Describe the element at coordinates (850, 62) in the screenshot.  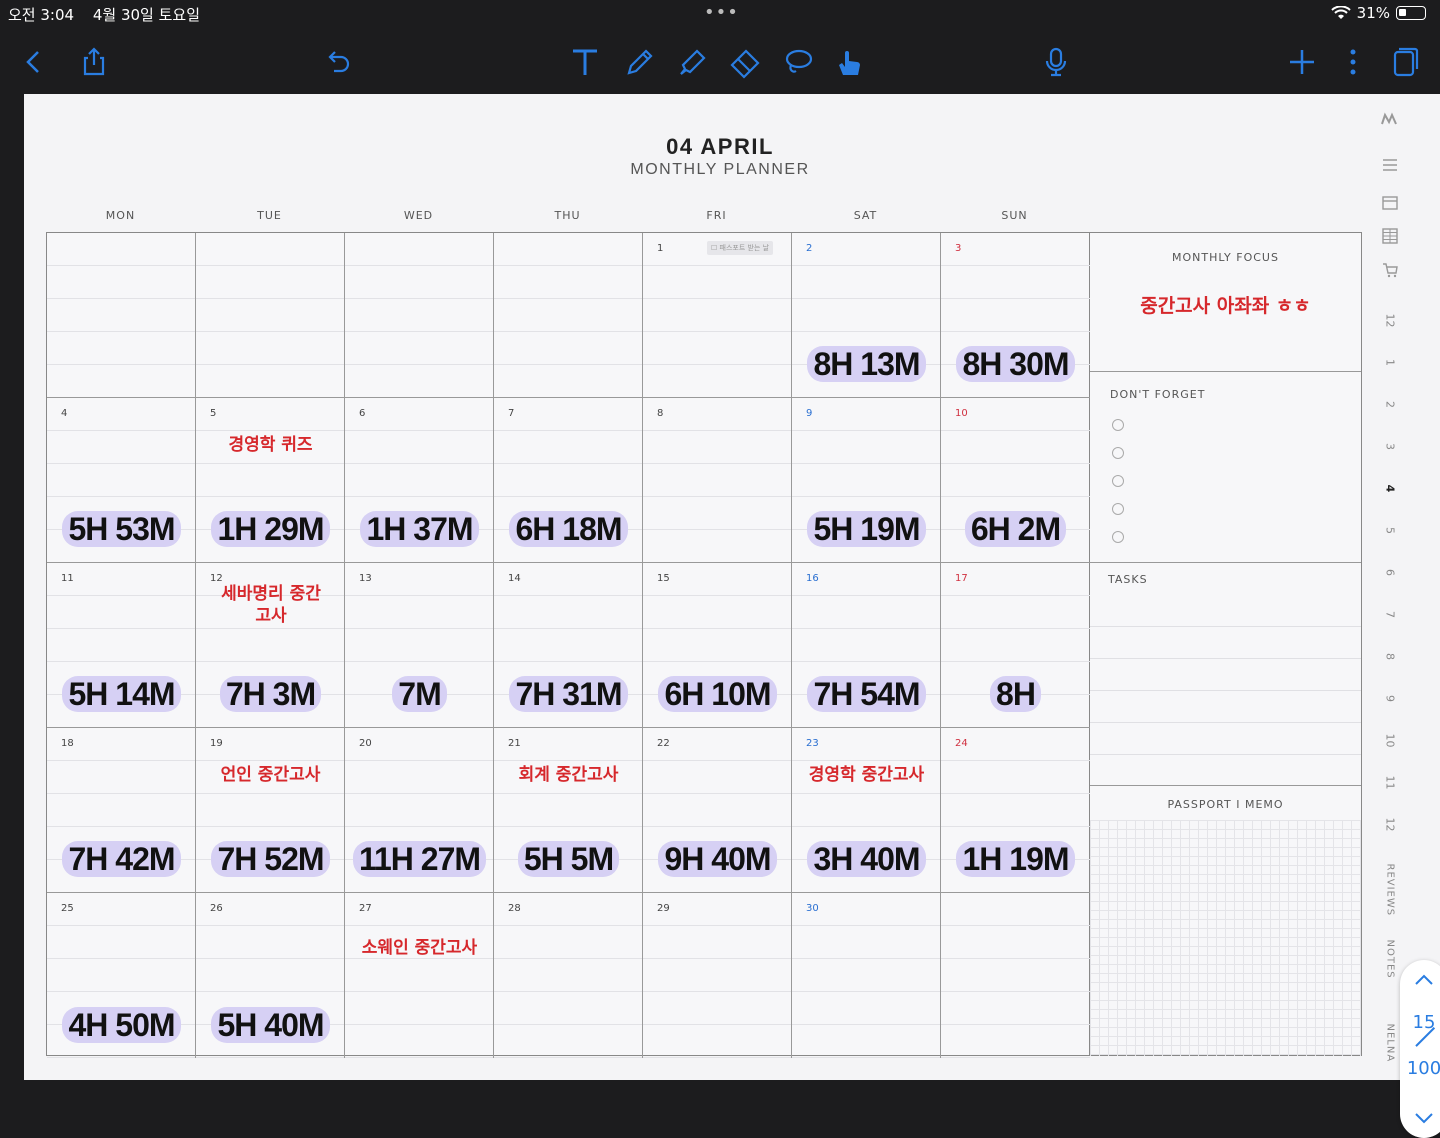
I see `touch-hand-icon` at that location.